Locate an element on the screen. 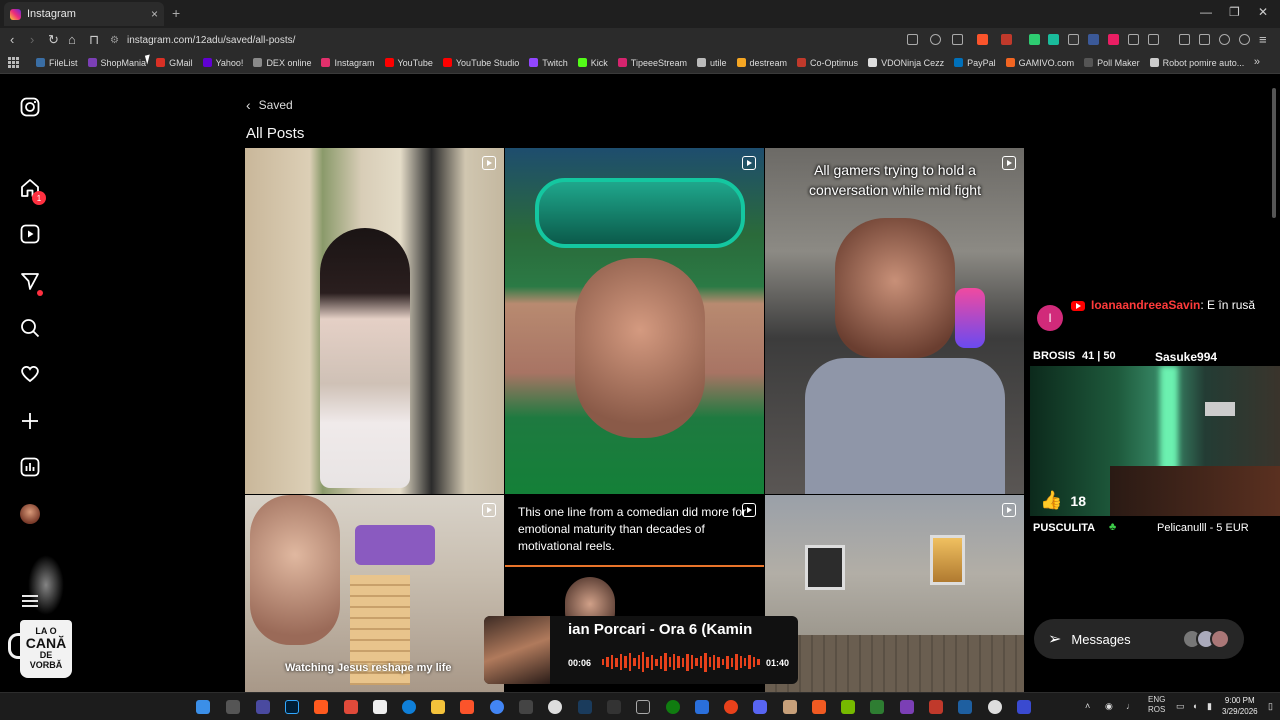  wallet-icon is located at coordinates (1204, 39).